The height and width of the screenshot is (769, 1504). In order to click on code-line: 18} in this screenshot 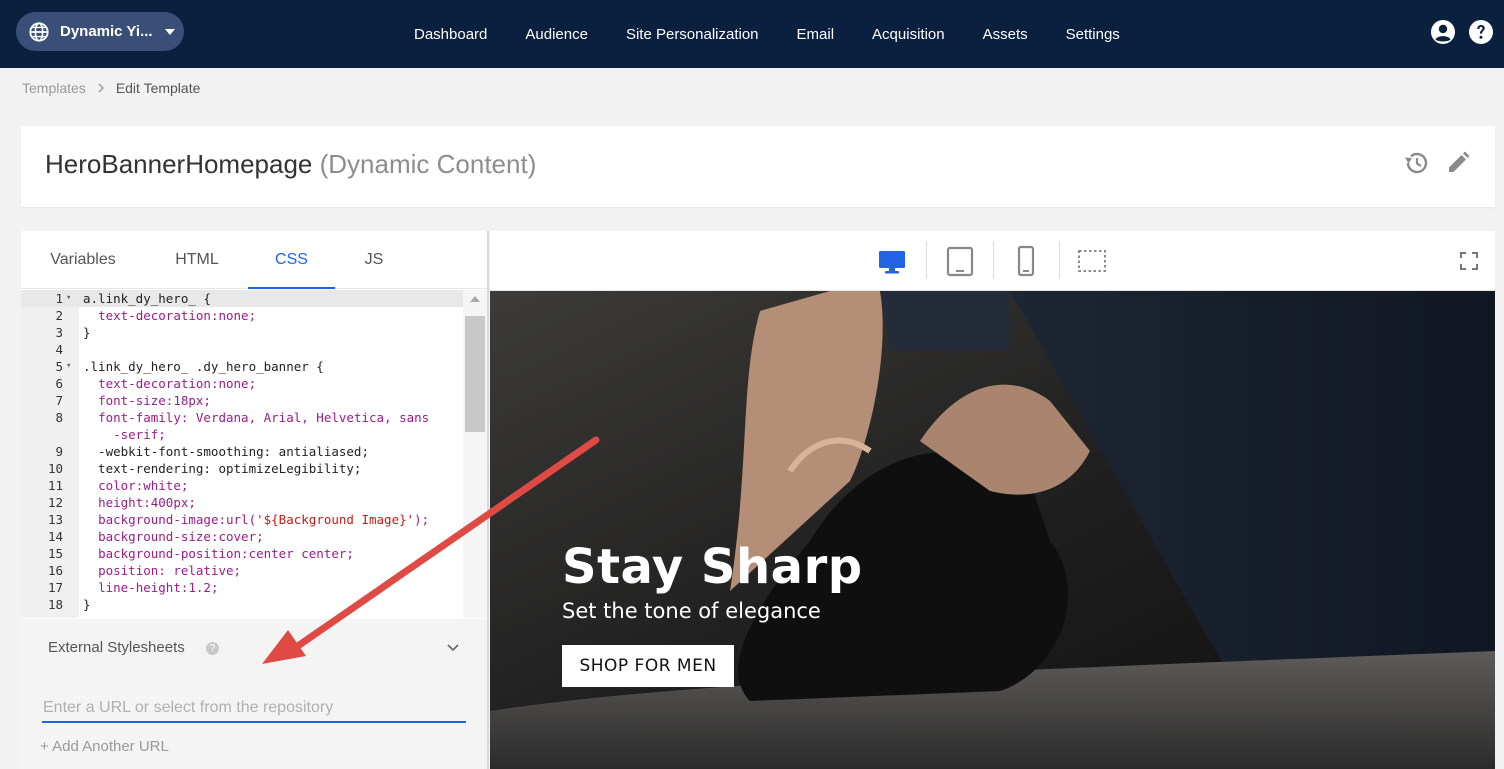, I will do `click(242, 604)`.